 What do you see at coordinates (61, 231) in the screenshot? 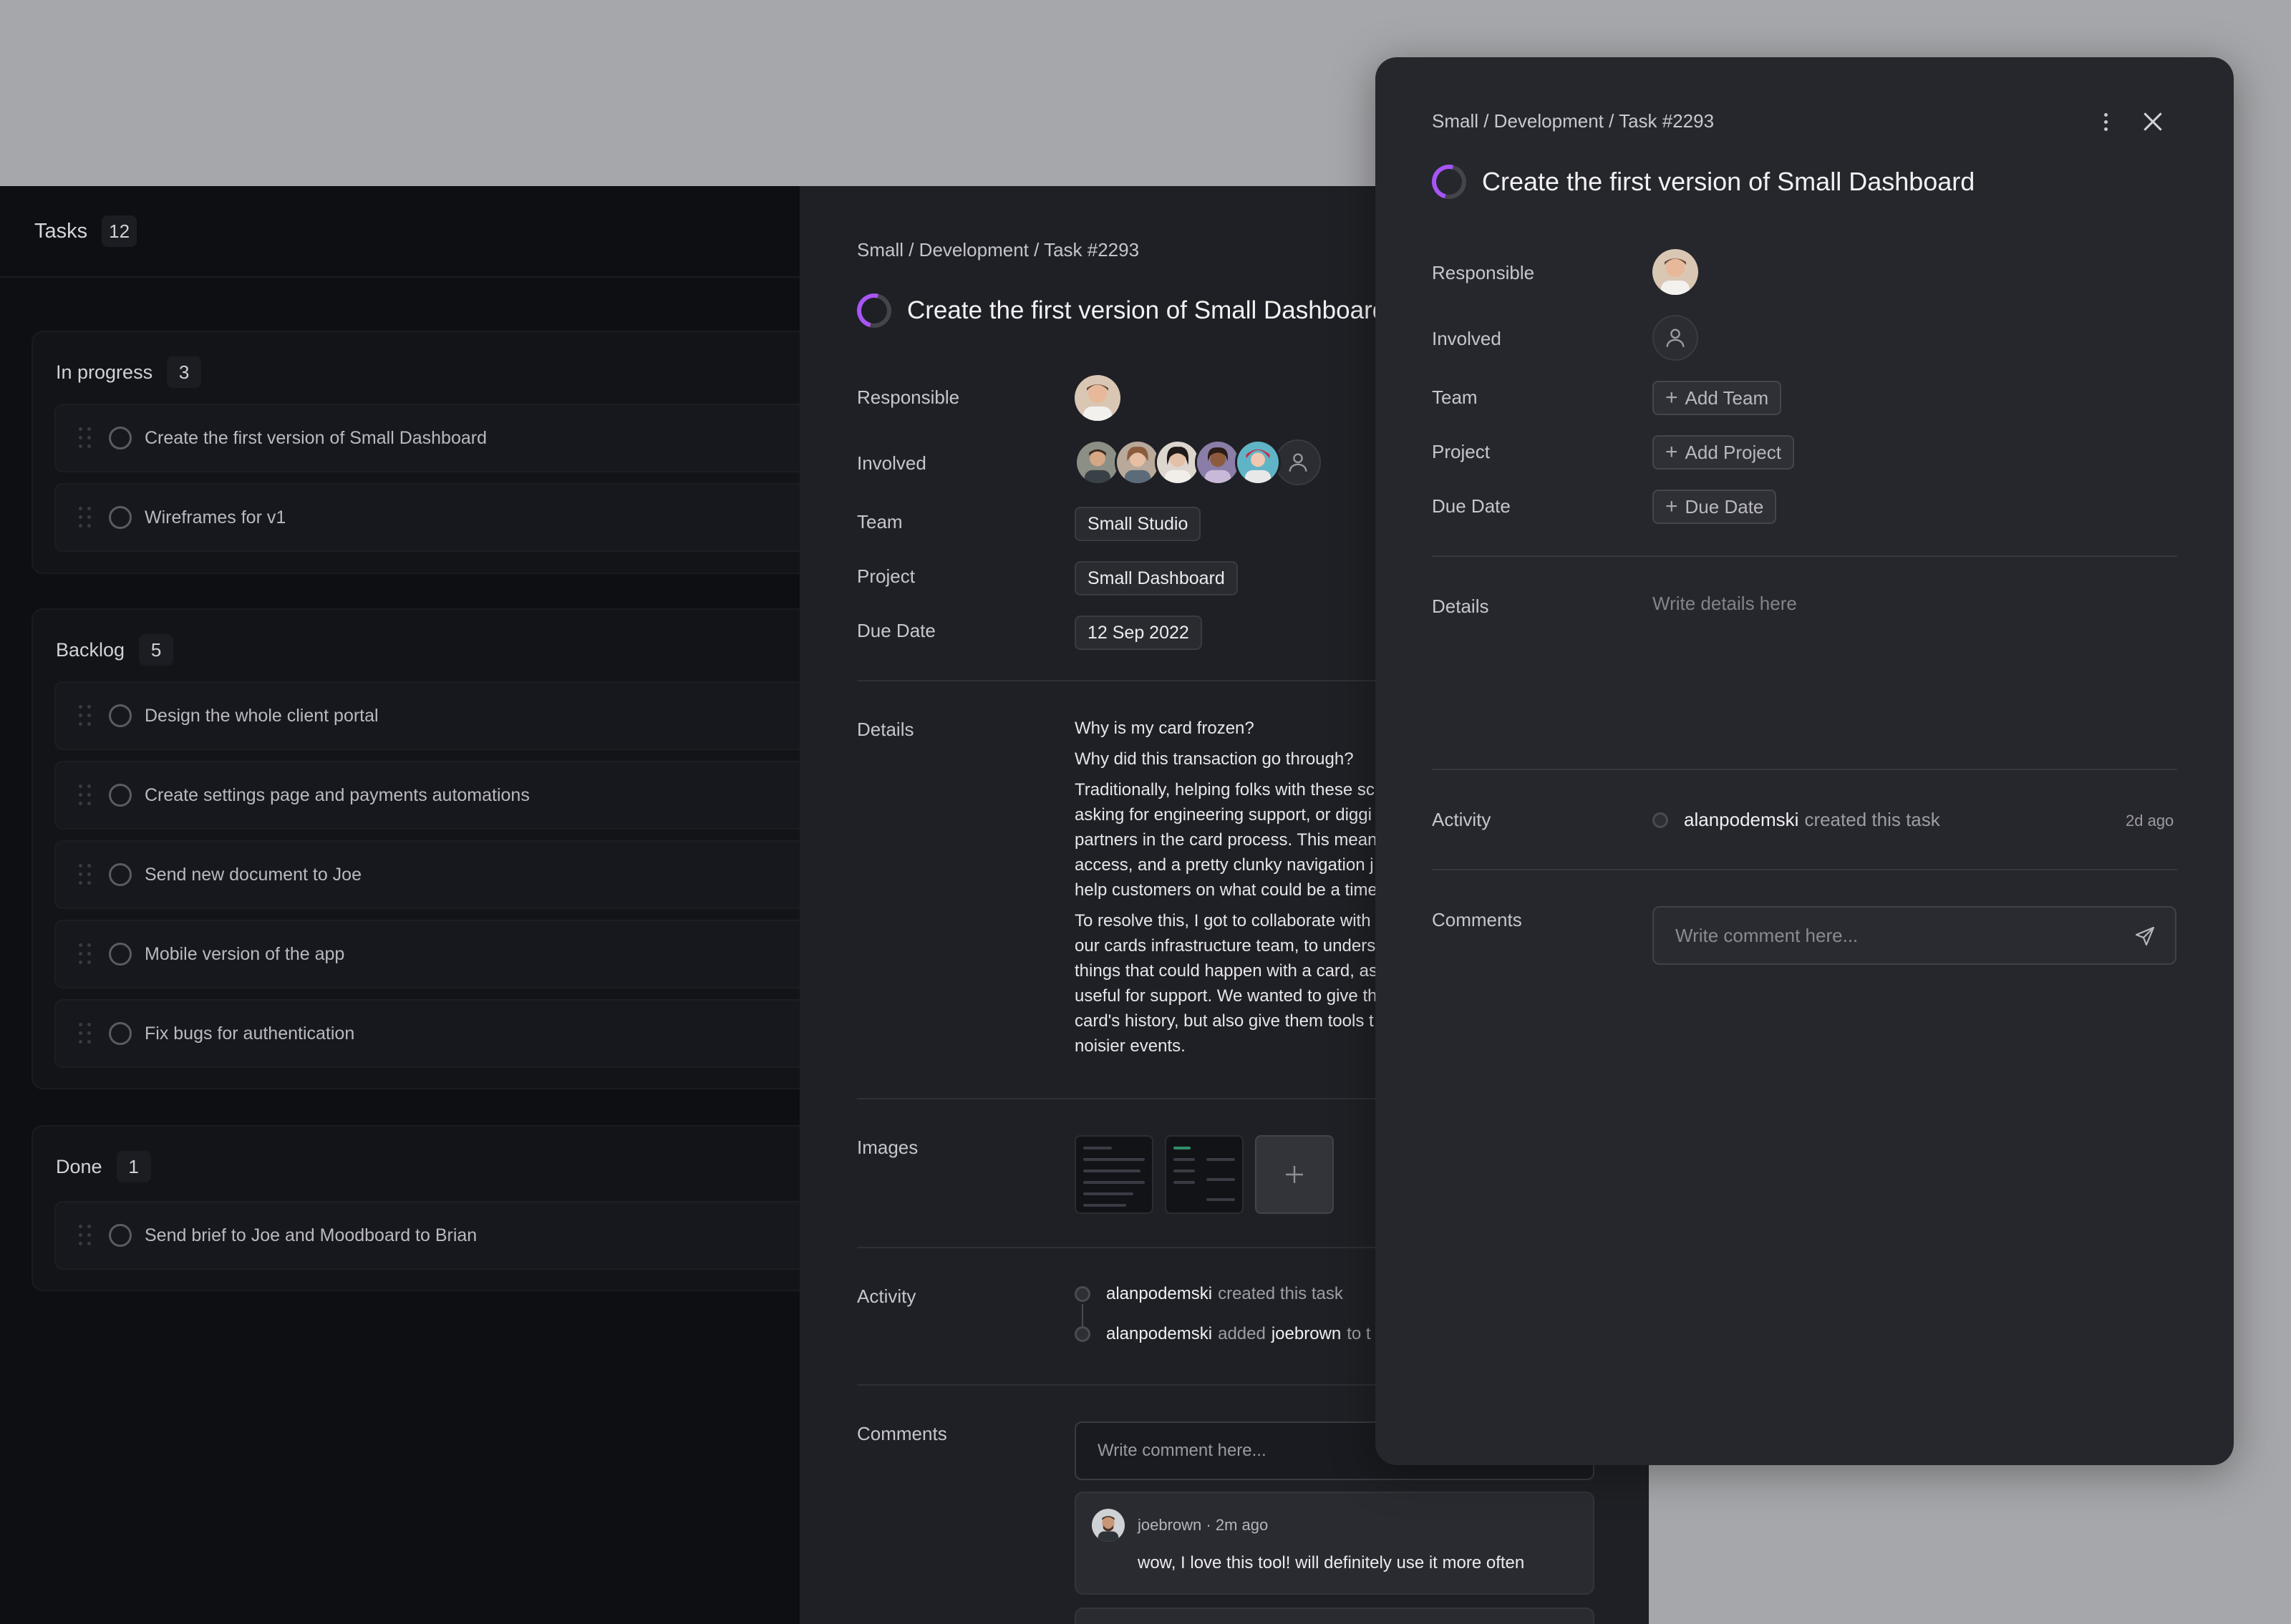
I see `board-title: Tasks` at bounding box center [61, 231].